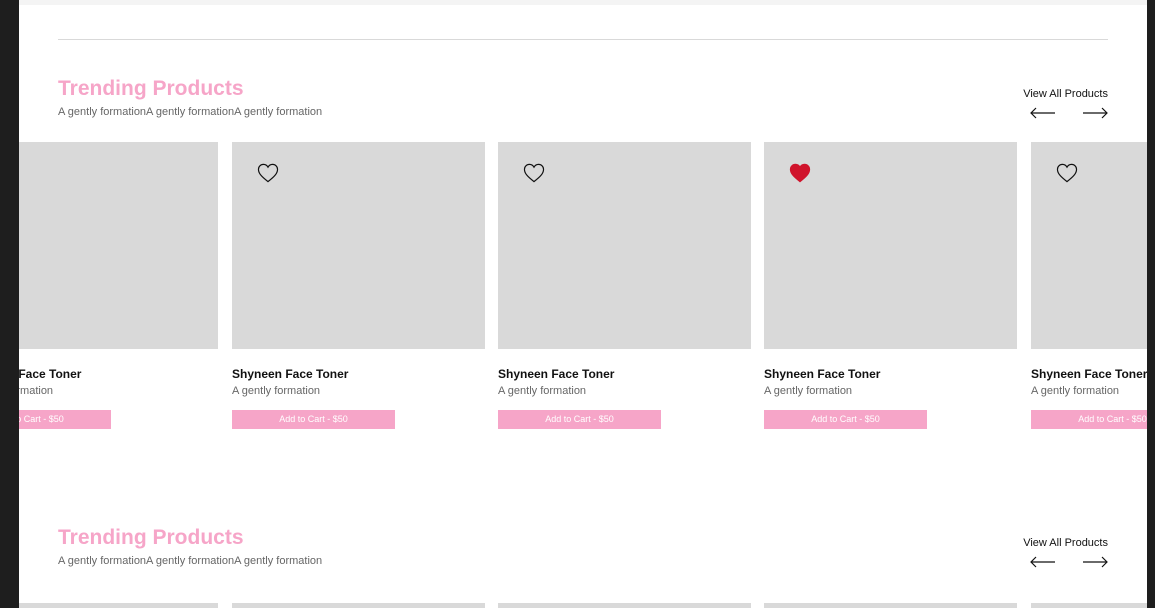 Image resolution: width=1155 pixels, height=608 pixels. I want to click on heart-filled-icon, so click(800, 173).